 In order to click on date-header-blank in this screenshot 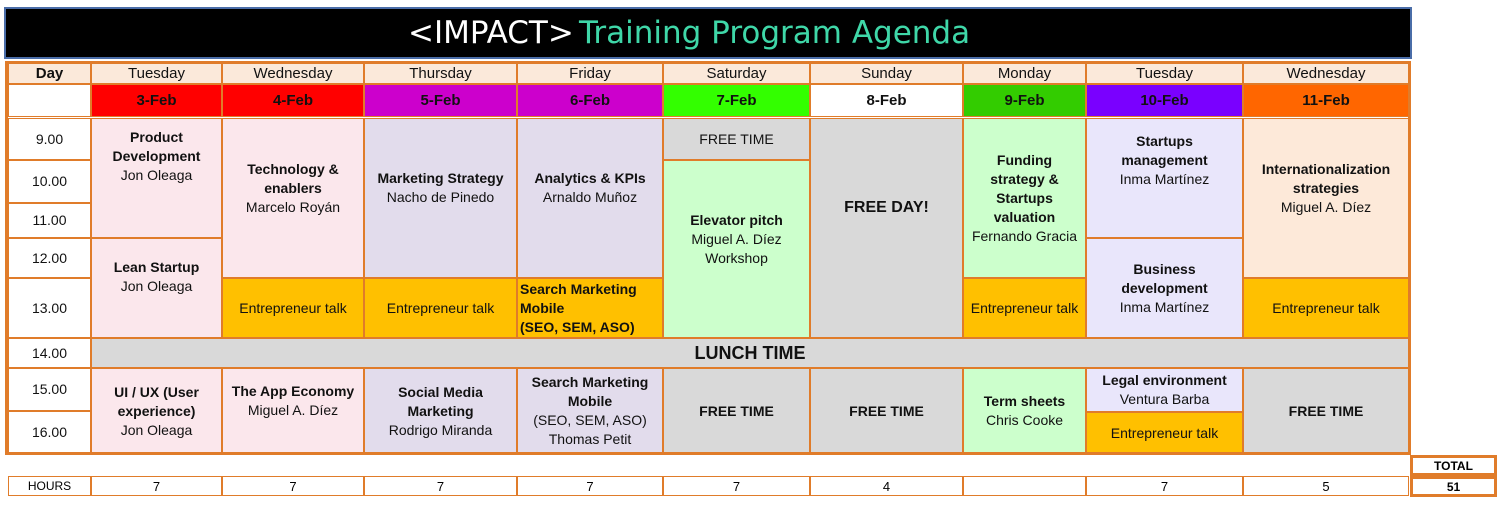, I will do `click(49, 100)`.